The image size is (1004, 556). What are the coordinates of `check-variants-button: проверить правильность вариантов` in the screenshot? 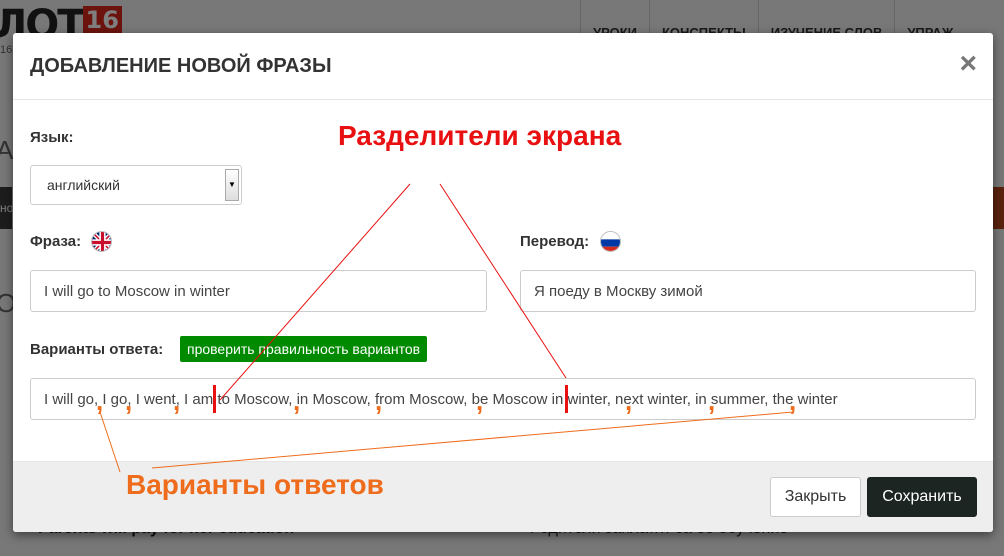 It's located at (304, 349).